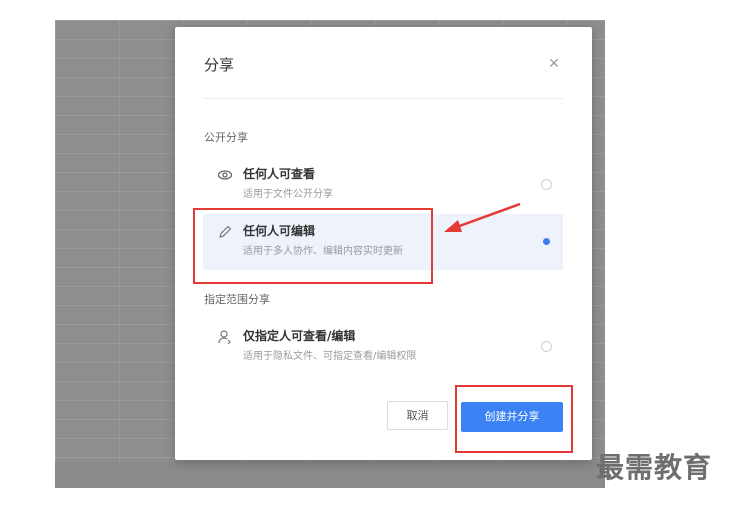 This screenshot has height=505, width=738. Describe the element at coordinates (299, 336) in the screenshot. I see `option-title: 仅指定人可查看/编辑` at that location.